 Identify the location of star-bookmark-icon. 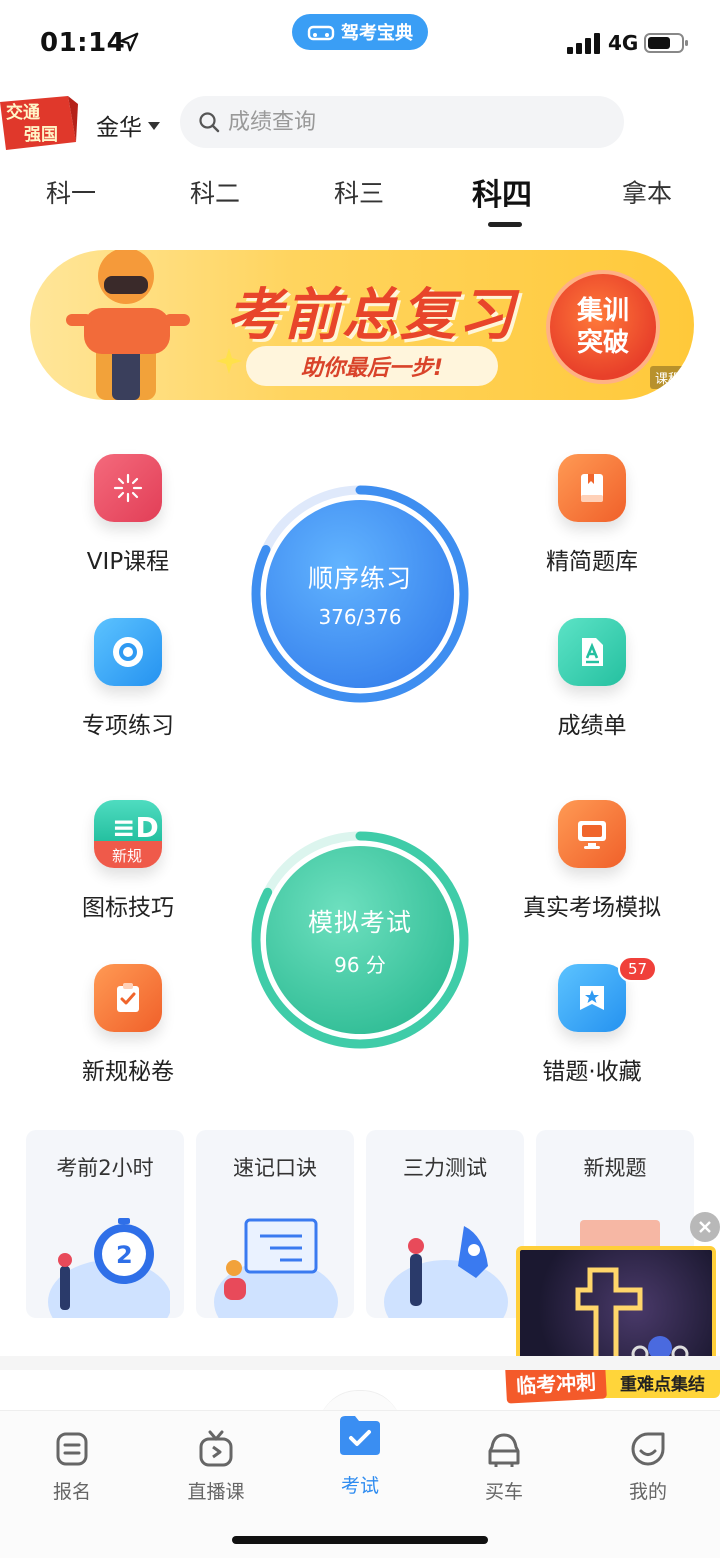
(592, 998).